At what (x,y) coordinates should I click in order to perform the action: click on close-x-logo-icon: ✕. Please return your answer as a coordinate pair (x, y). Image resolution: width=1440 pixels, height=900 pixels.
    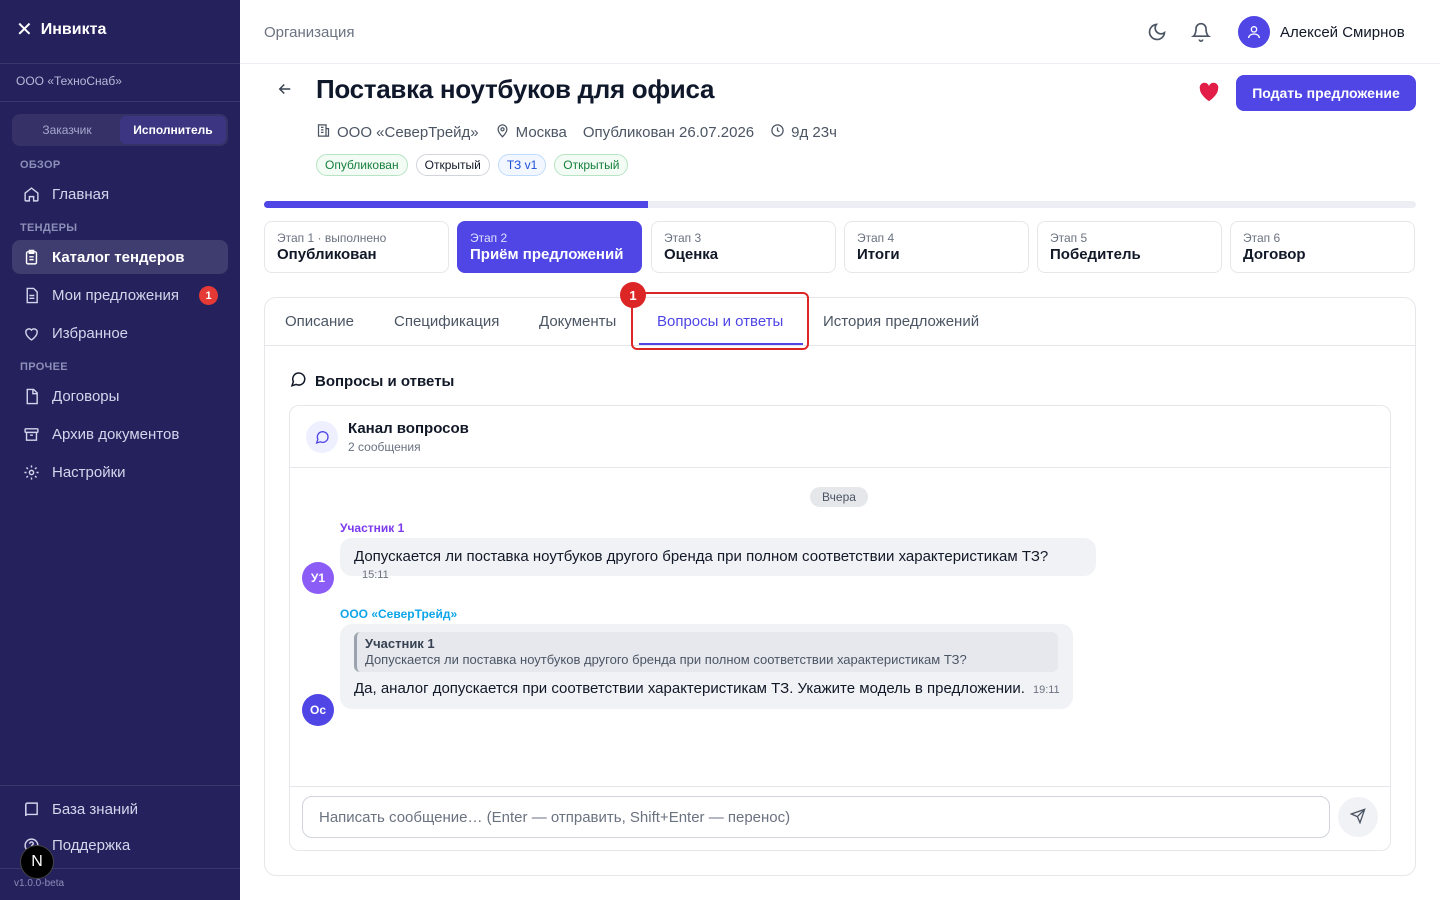
    Looking at the image, I should click on (24, 30).